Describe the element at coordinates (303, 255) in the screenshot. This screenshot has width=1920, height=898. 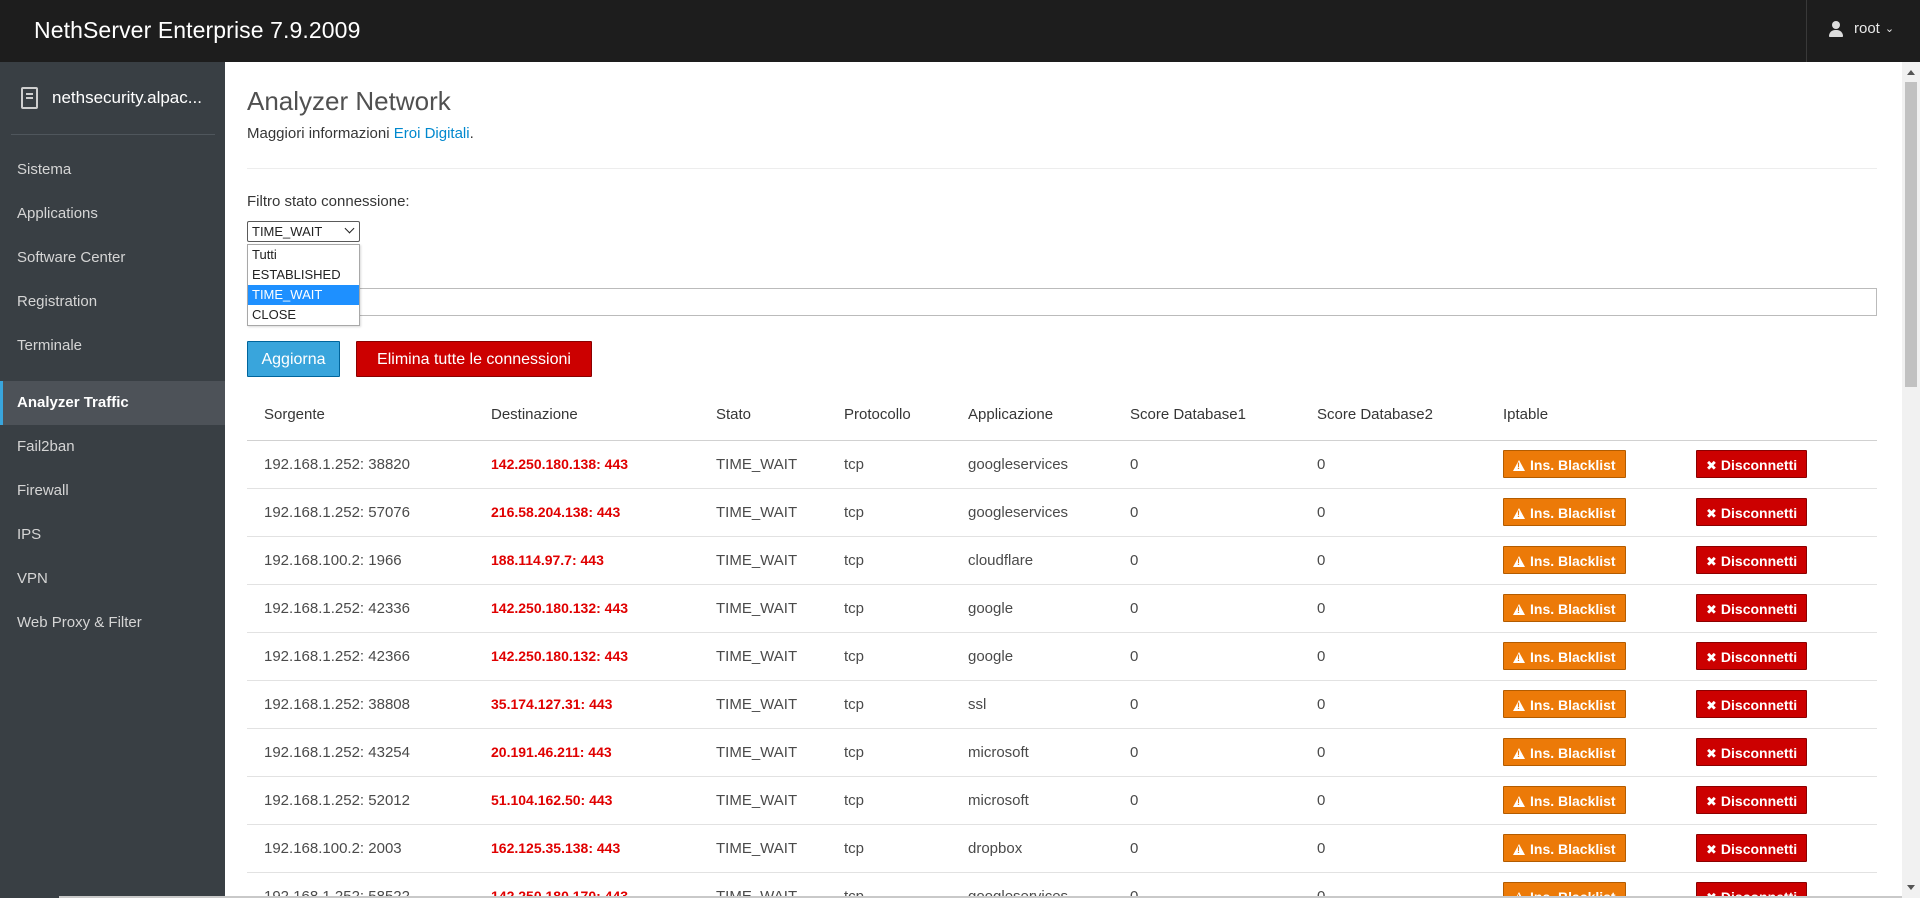
I see `option-tutti: Tutti` at that location.